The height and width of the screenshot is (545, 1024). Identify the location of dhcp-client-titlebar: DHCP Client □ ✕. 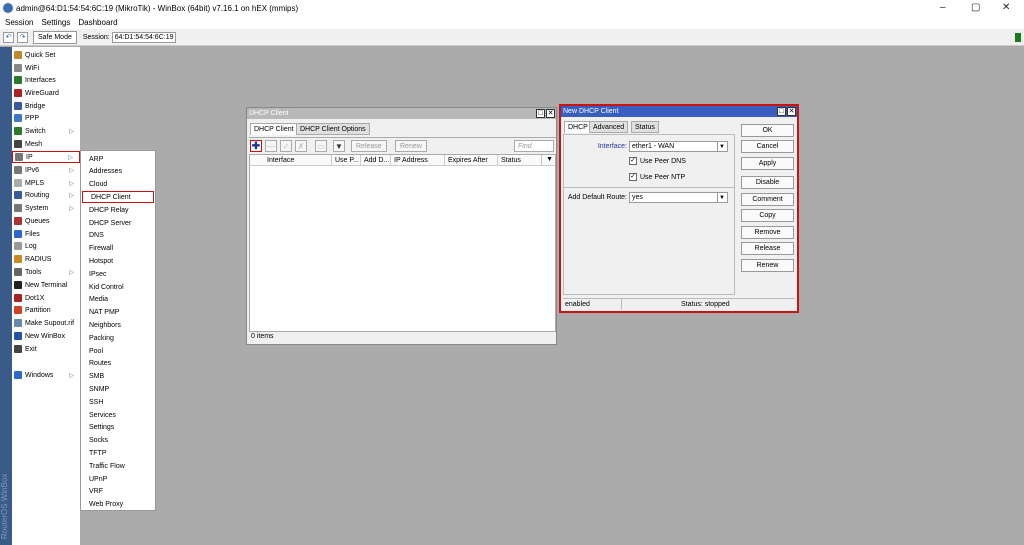
(401, 113).